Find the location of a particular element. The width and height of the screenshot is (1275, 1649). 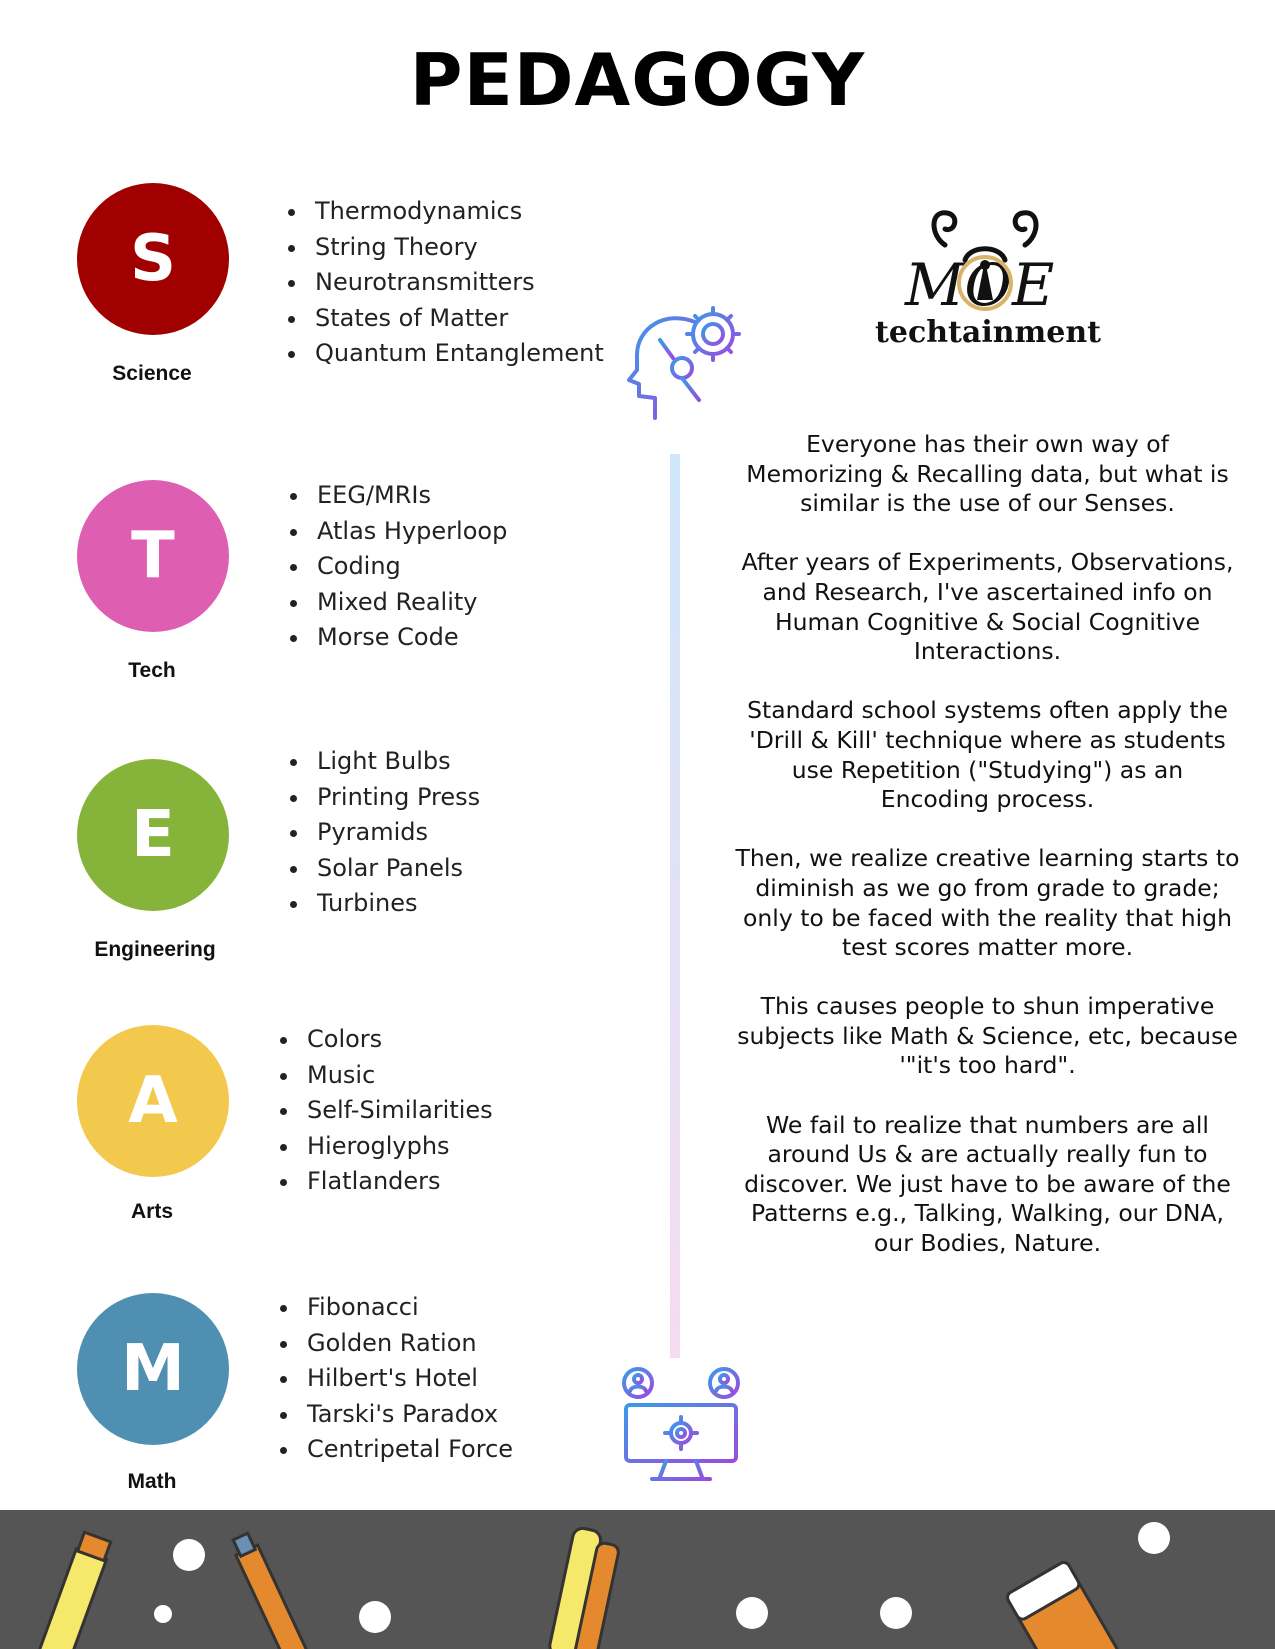

list-item: Solar Panels is located at coordinates (395, 869).